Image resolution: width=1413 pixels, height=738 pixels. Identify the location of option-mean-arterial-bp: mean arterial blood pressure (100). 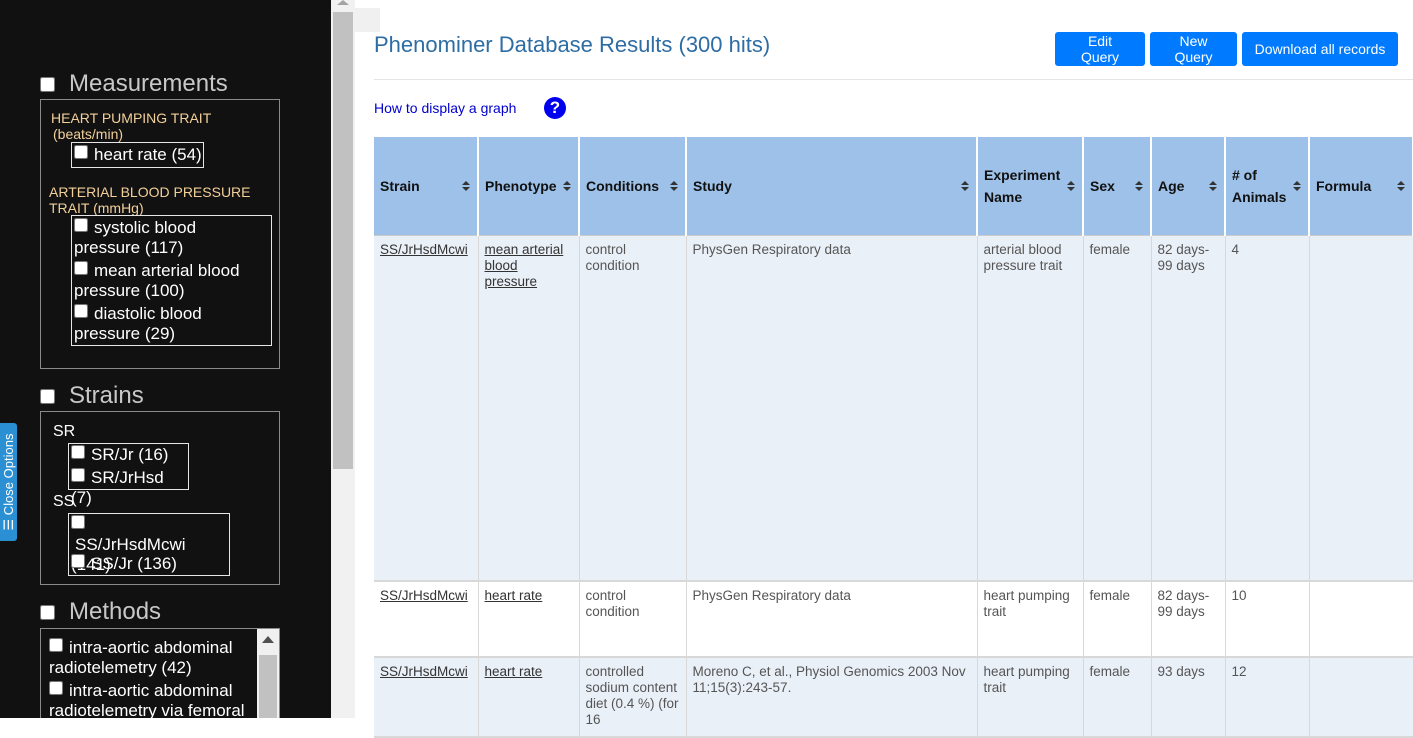
(171, 281).